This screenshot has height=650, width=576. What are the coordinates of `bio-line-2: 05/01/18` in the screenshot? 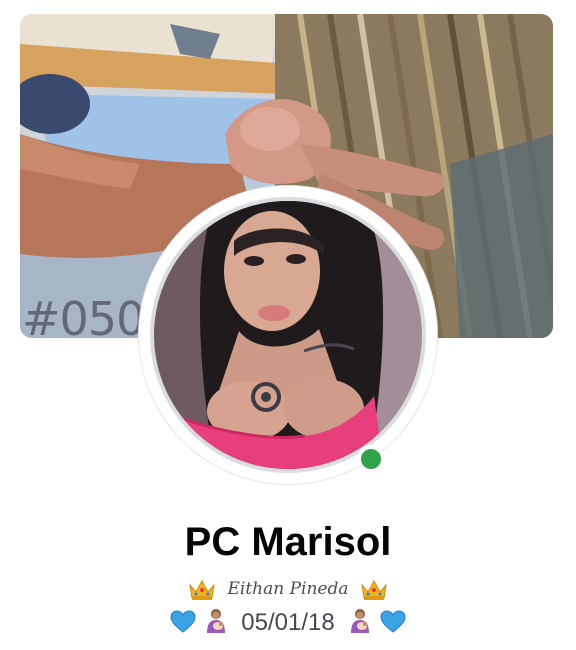 It's located at (288, 624).